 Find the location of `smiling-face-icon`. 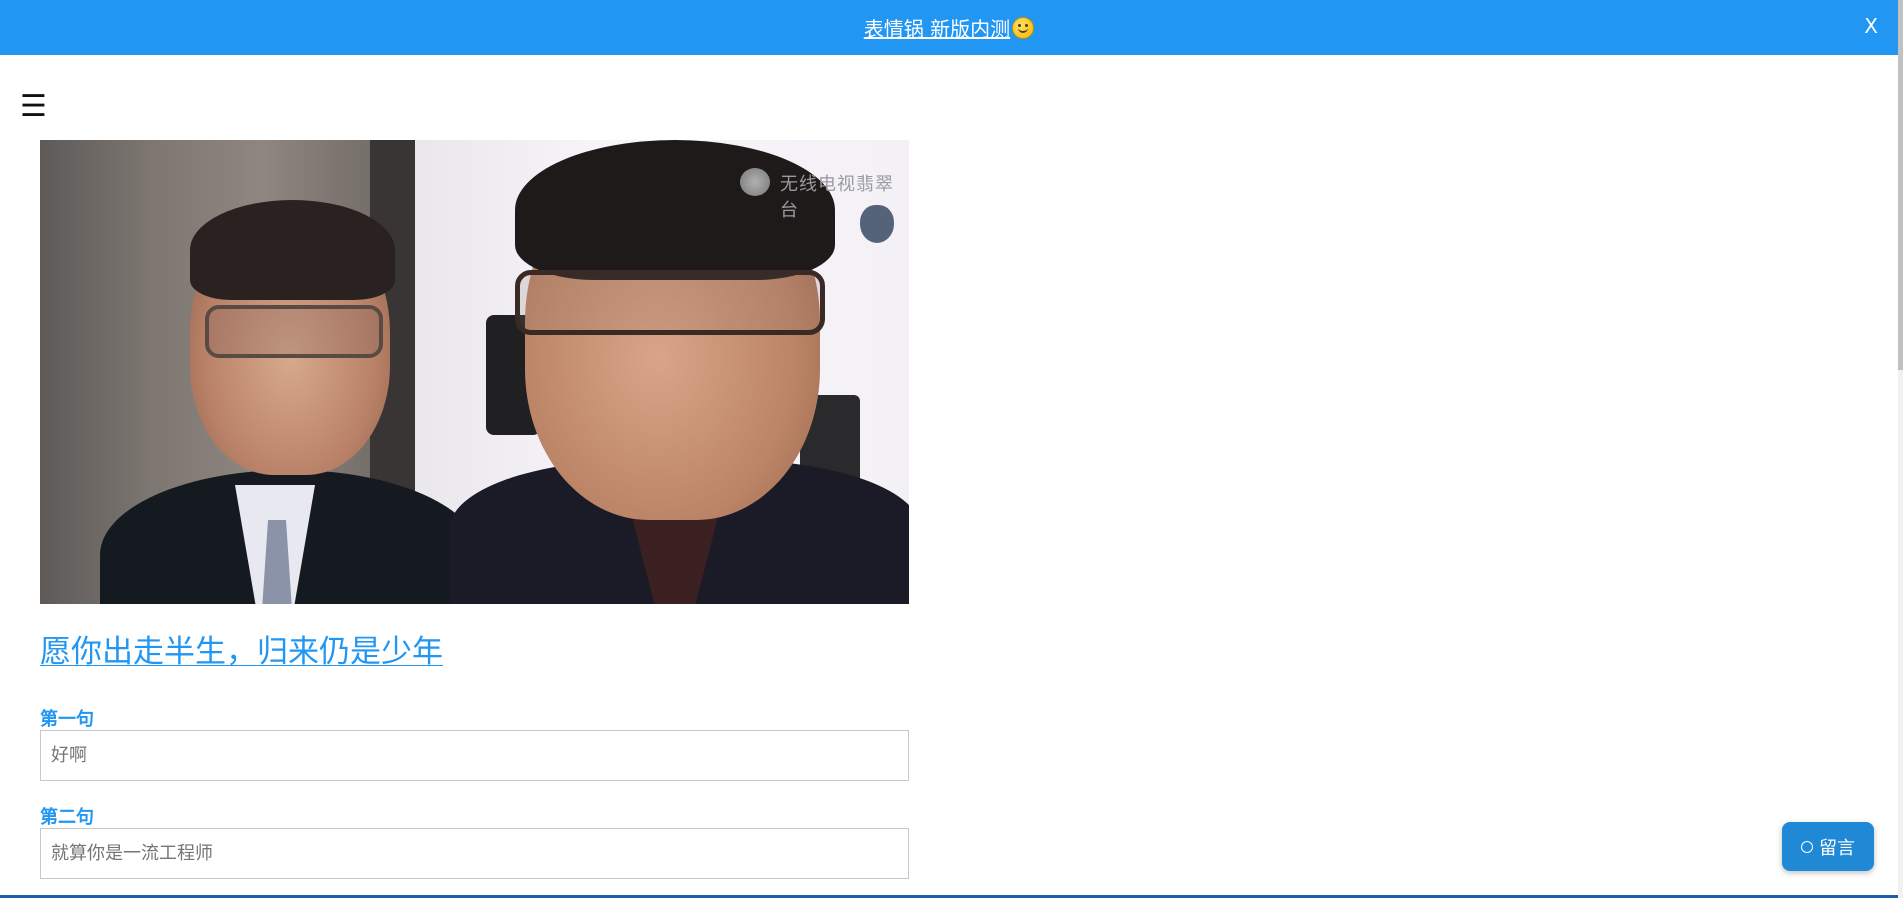

smiling-face-icon is located at coordinates (1023, 27).